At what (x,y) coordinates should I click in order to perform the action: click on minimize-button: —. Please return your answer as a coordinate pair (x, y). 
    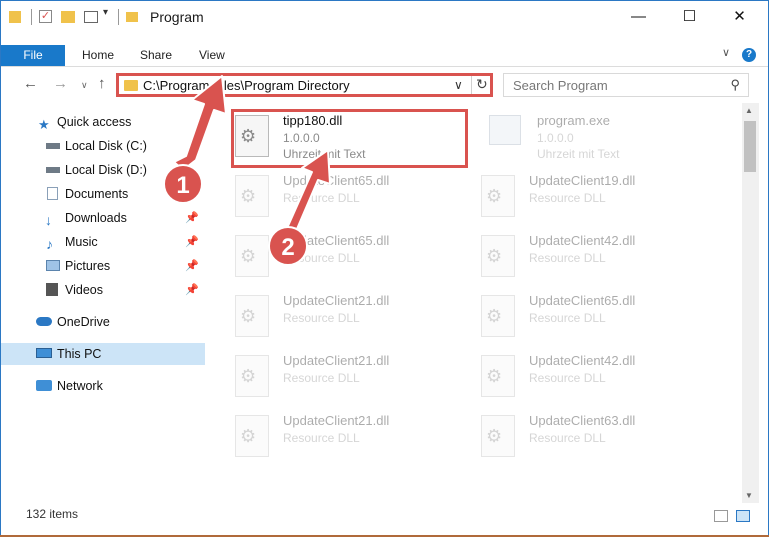
    Looking at the image, I should click on (638, 16).